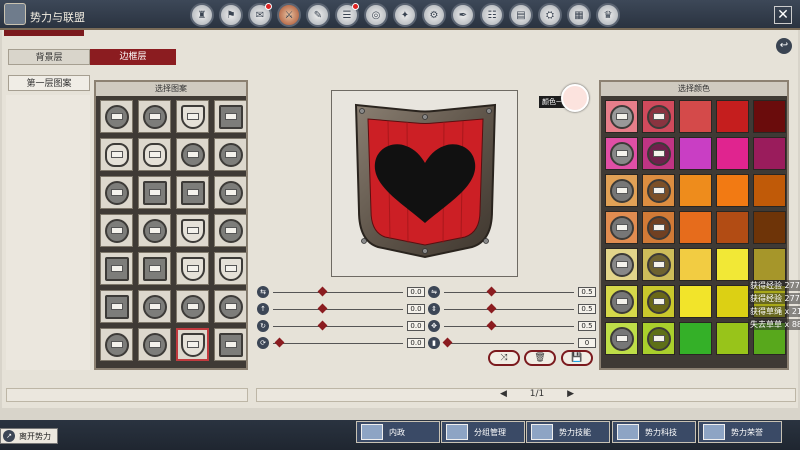 Image resolution: width=800 pixels, height=450 pixels. Describe the element at coordinates (740, 432) in the screenshot. I see `force-honor-button: 势力荣誉` at that location.